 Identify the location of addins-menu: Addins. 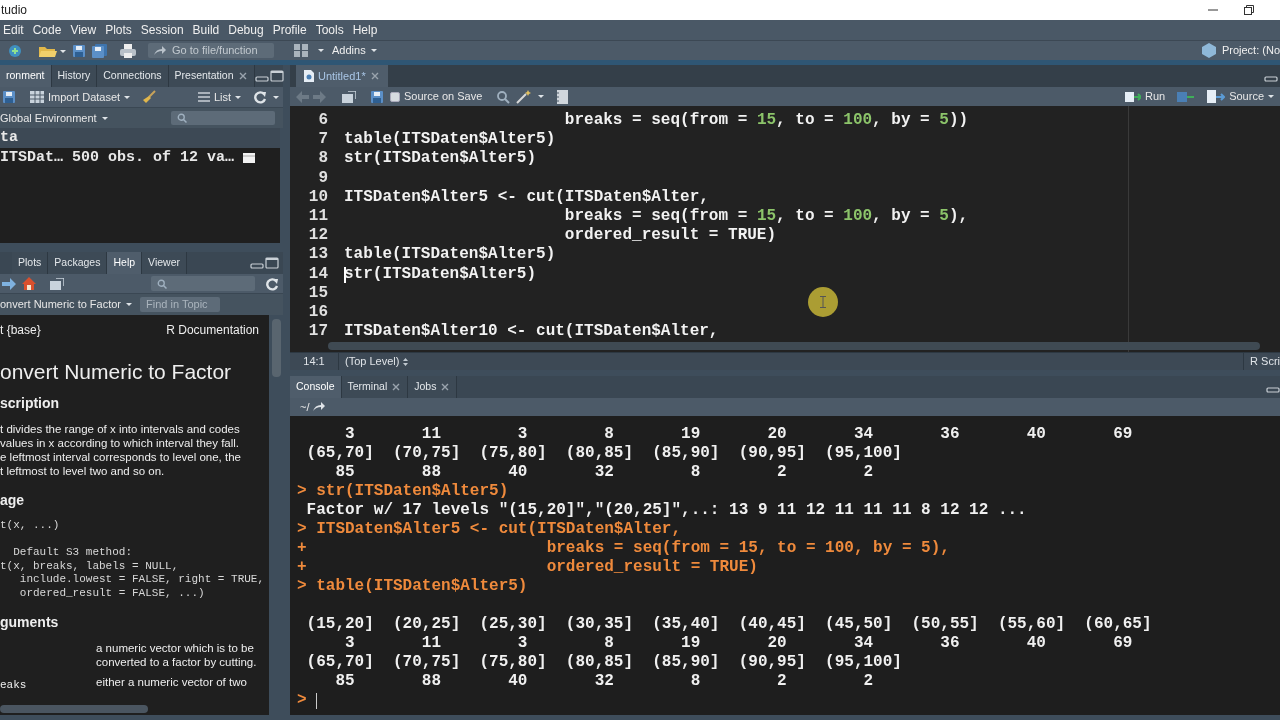
(354, 50).